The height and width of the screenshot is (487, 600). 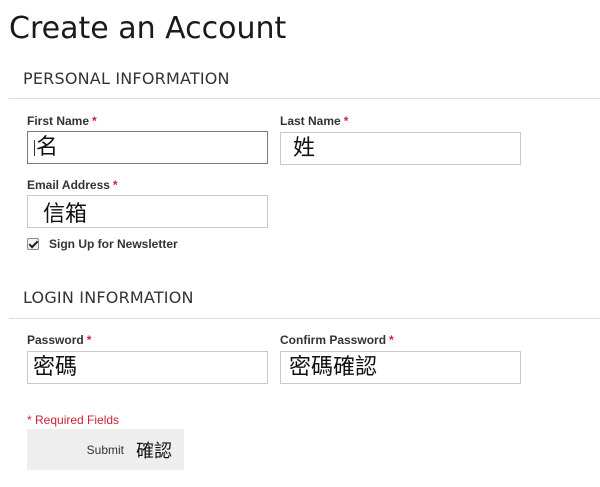 I want to click on password-value: 密碼, so click(x=55, y=367).